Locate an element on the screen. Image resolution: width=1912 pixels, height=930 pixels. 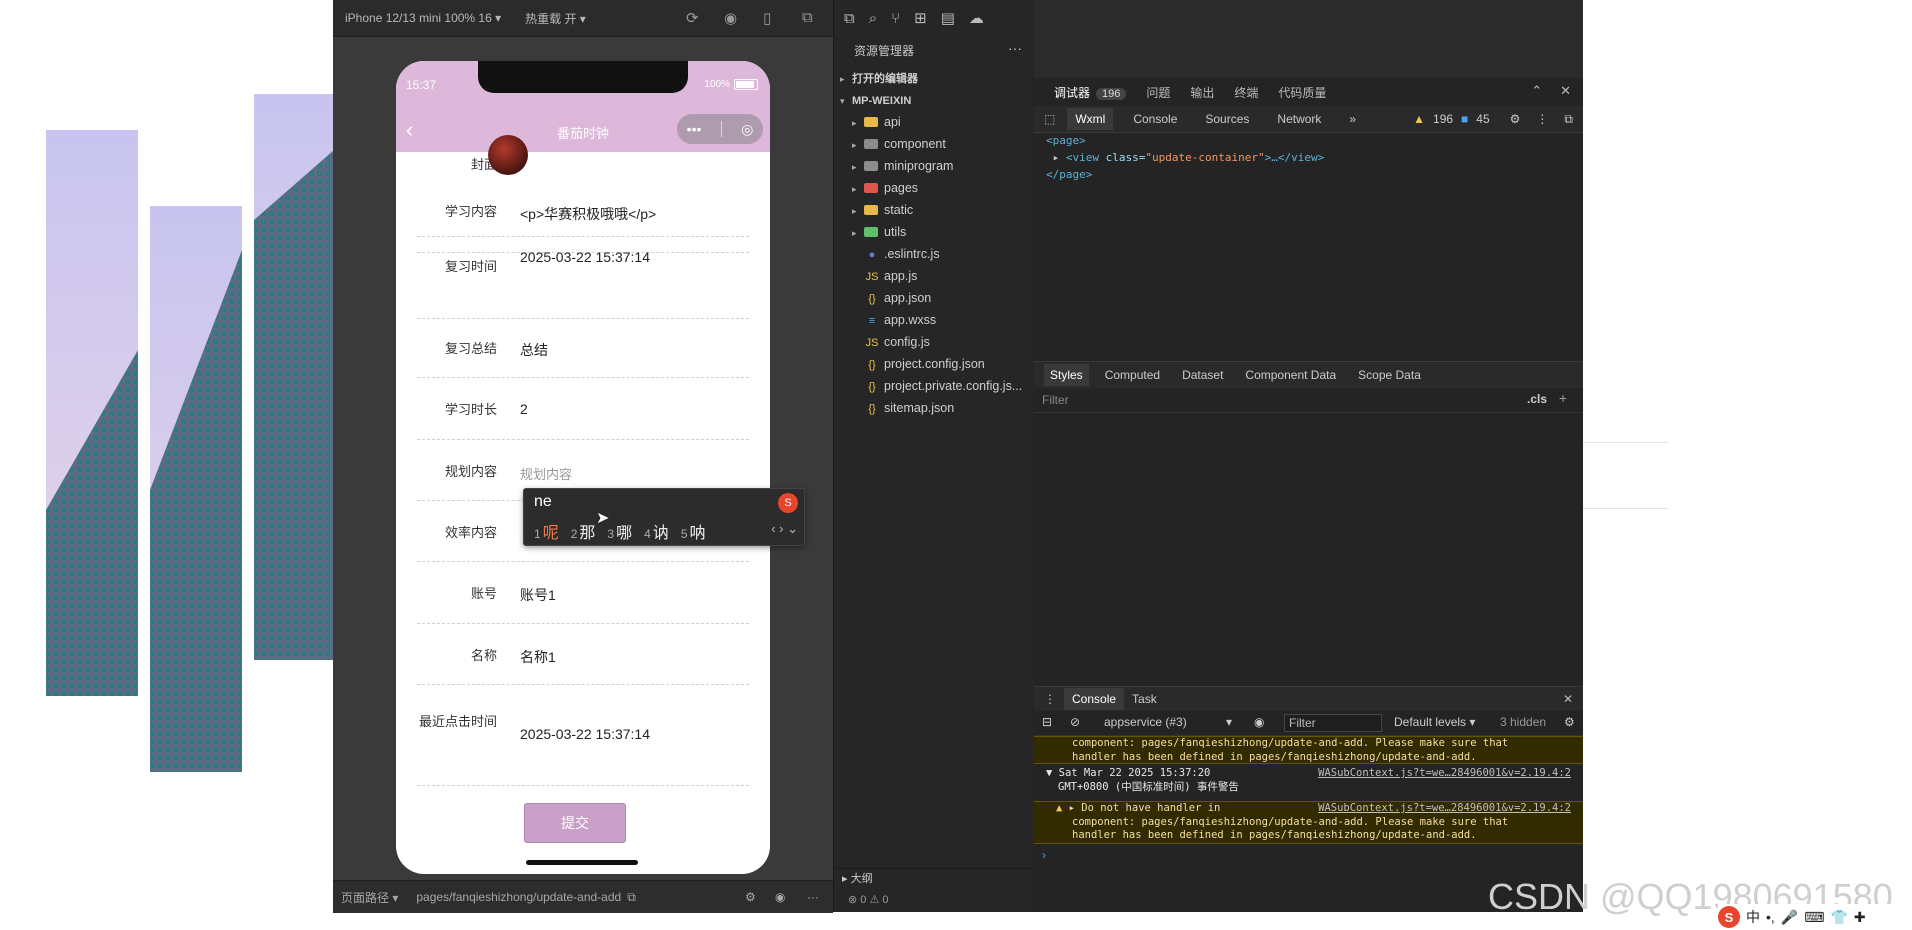
extensions-icon: ⊞ is located at coordinates (920, 18).